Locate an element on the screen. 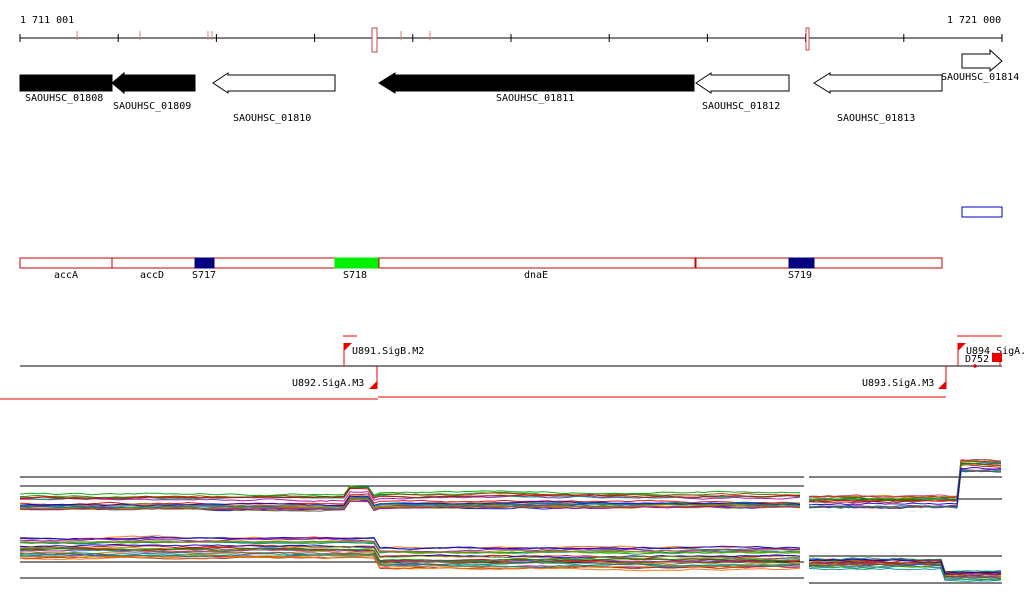  expression-panel-bottom-left is located at coordinates (411, 557).